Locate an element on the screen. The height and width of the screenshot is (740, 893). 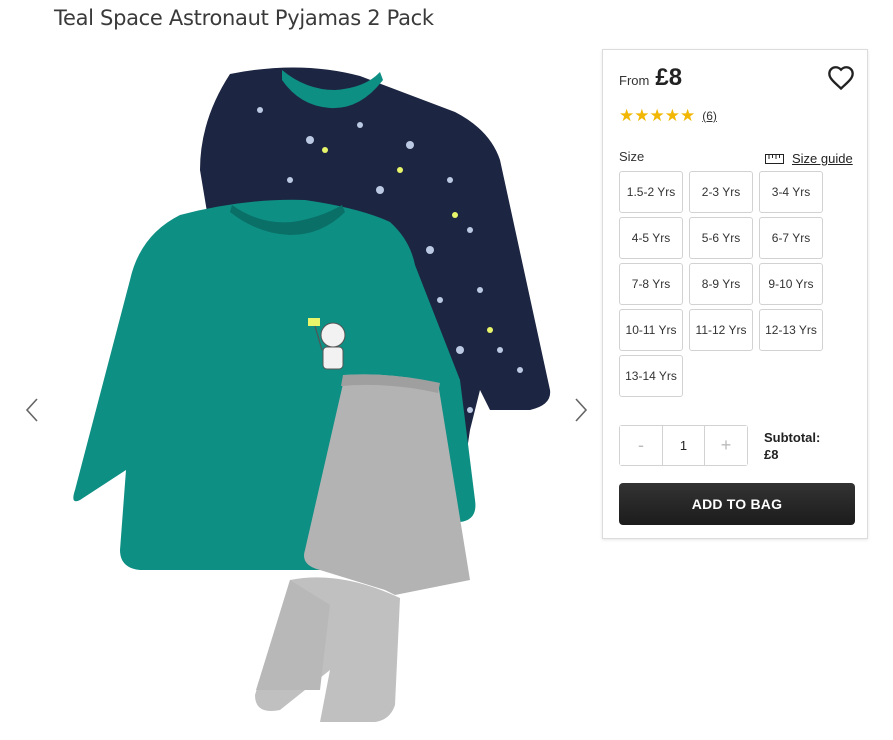
price-row: From £8 is located at coordinates (650, 78).